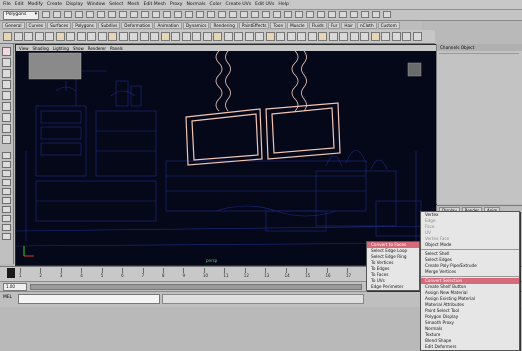 This screenshot has width=522, height=351. What do you see at coordinates (195, 4) in the screenshot?
I see `menu-normals: Normals` at bounding box center [195, 4].